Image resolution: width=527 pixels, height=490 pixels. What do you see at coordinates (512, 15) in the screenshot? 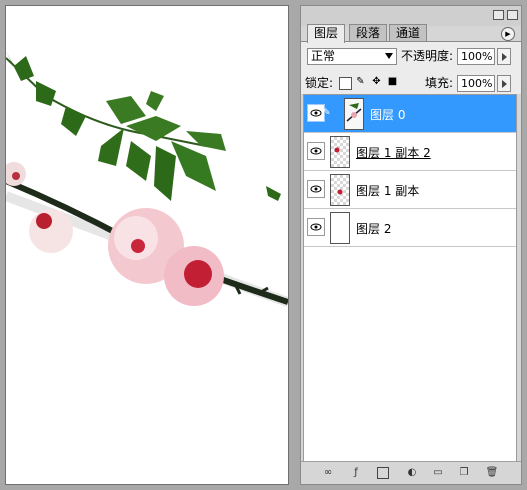
I see `close-icon` at bounding box center [512, 15].